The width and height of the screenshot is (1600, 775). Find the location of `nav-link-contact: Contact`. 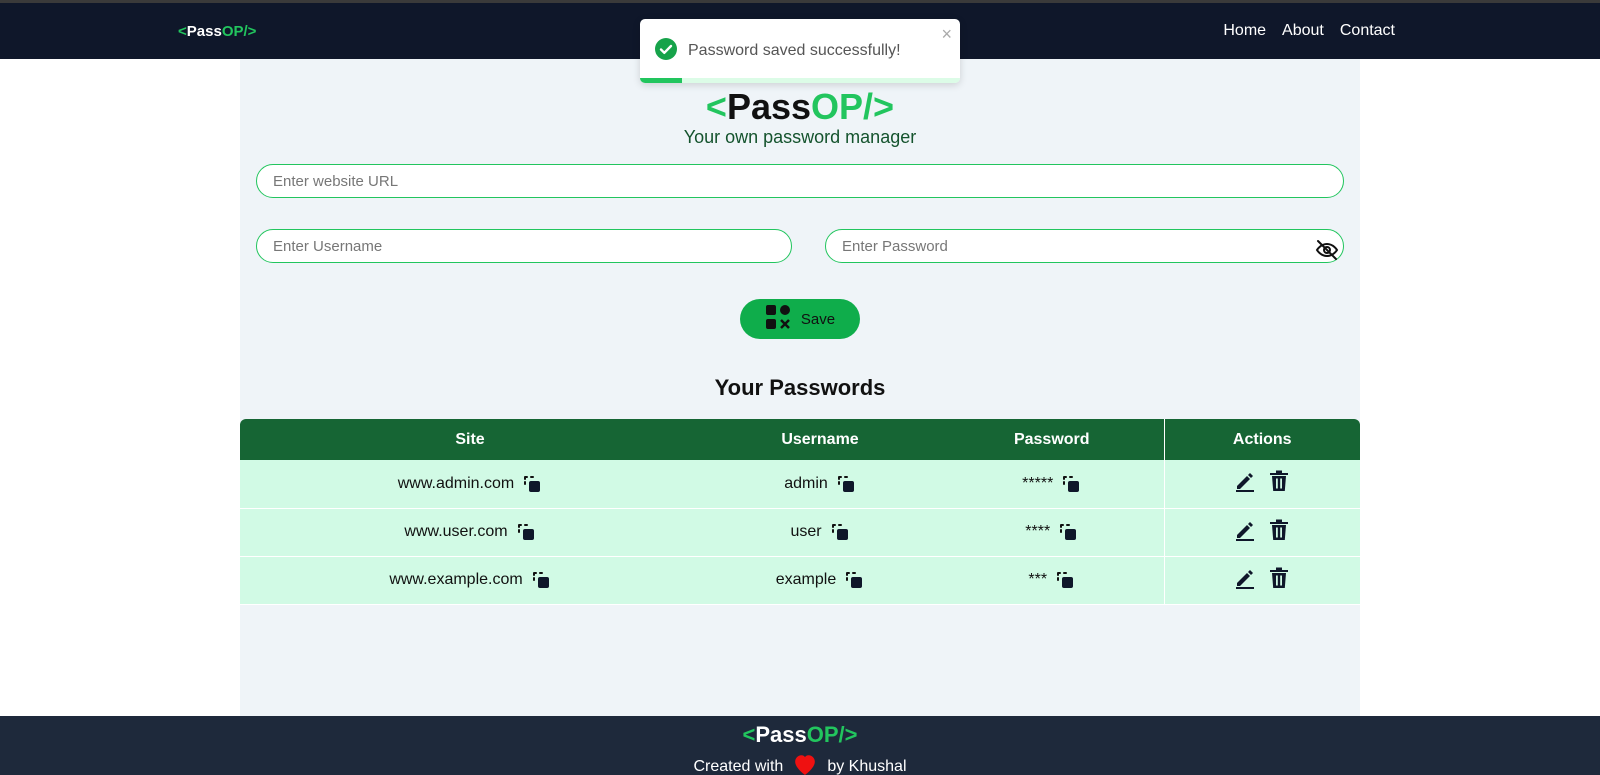

nav-link-contact: Contact is located at coordinates (1367, 31).